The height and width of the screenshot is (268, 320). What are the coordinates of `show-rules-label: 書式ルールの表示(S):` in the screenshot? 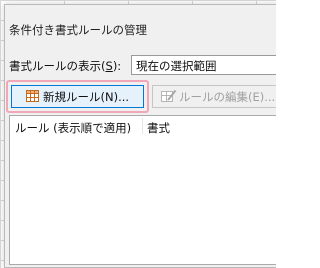 It's located at (65, 66).